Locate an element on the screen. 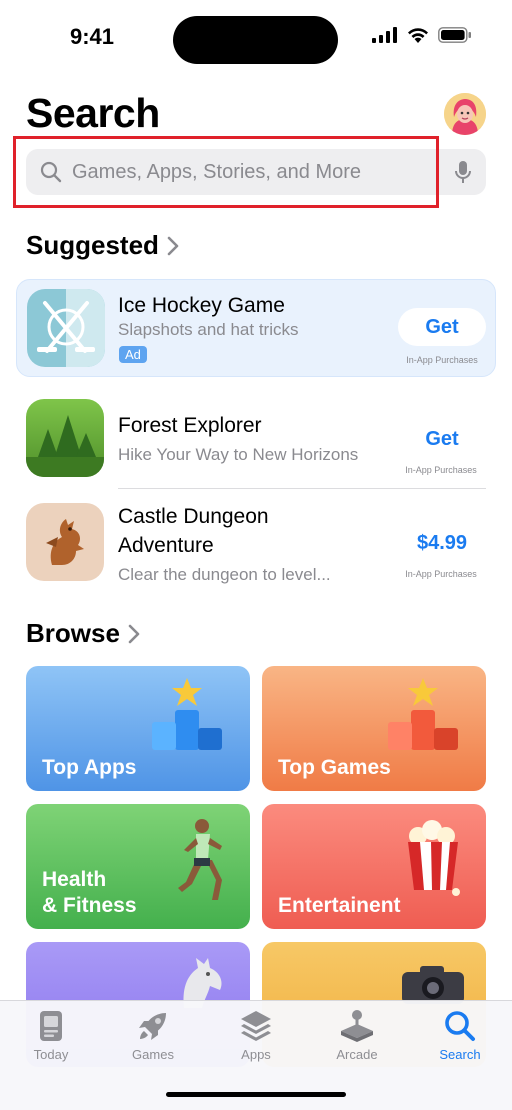 This screenshot has width=512, height=1110. tab-label: Apps is located at coordinates (256, 1054).